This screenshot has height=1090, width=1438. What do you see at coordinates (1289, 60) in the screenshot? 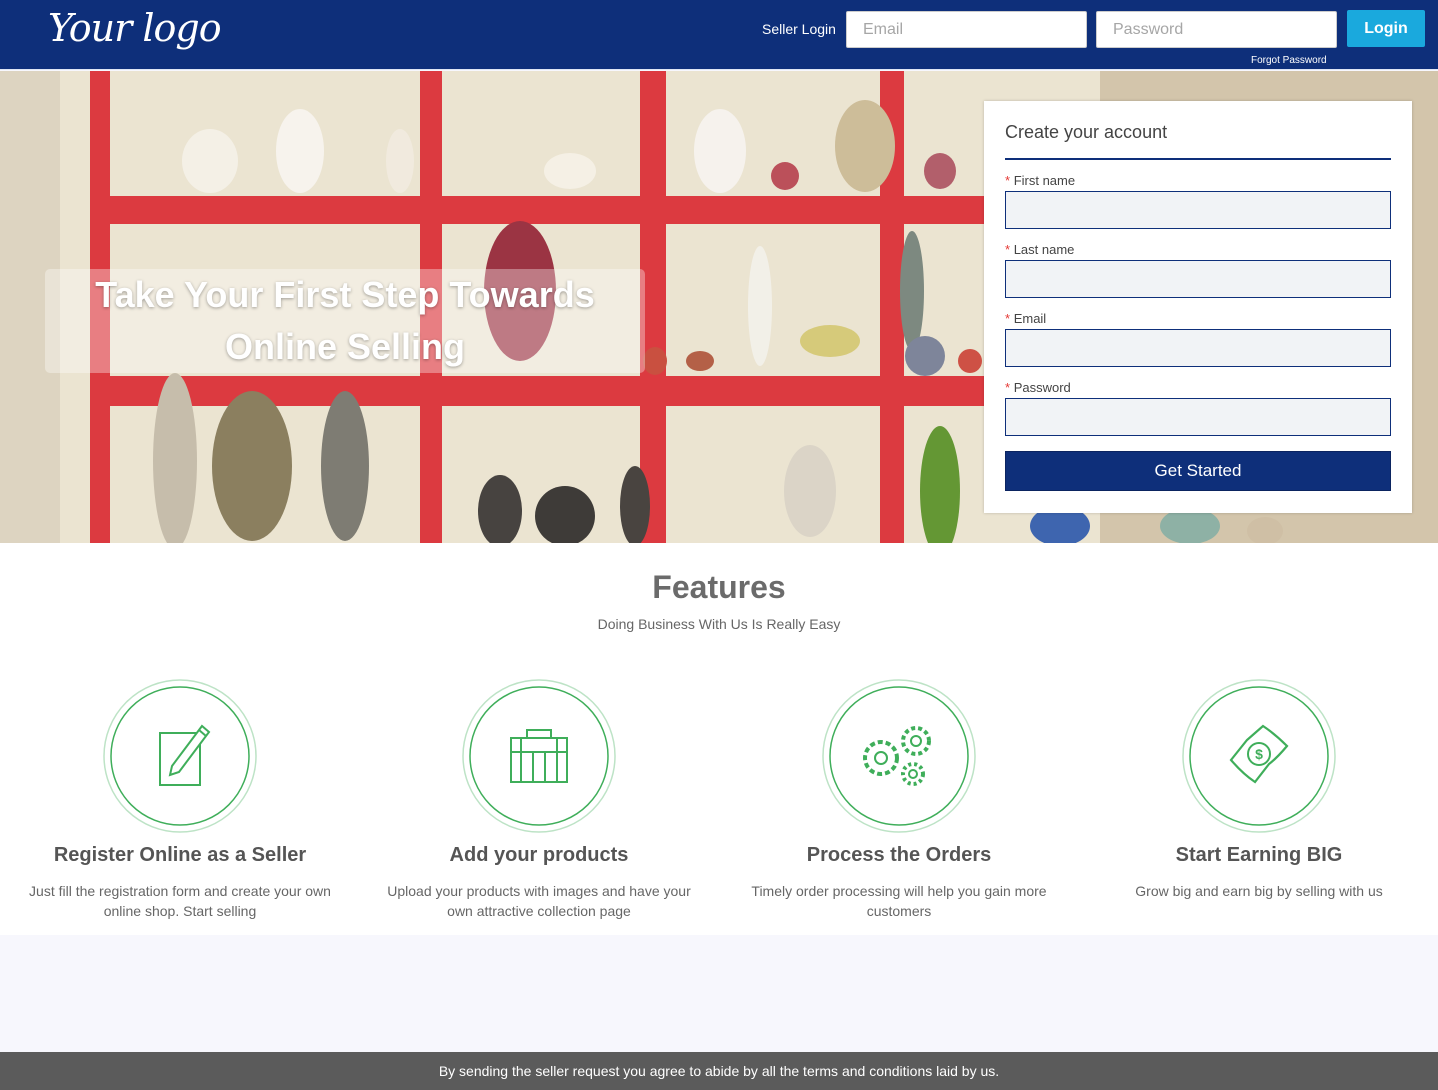
I see `forgot-password-link: Forgot Password` at bounding box center [1289, 60].